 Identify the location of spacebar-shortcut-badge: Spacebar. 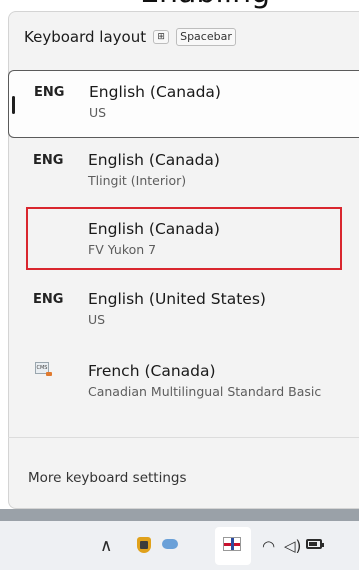
(206, 37).